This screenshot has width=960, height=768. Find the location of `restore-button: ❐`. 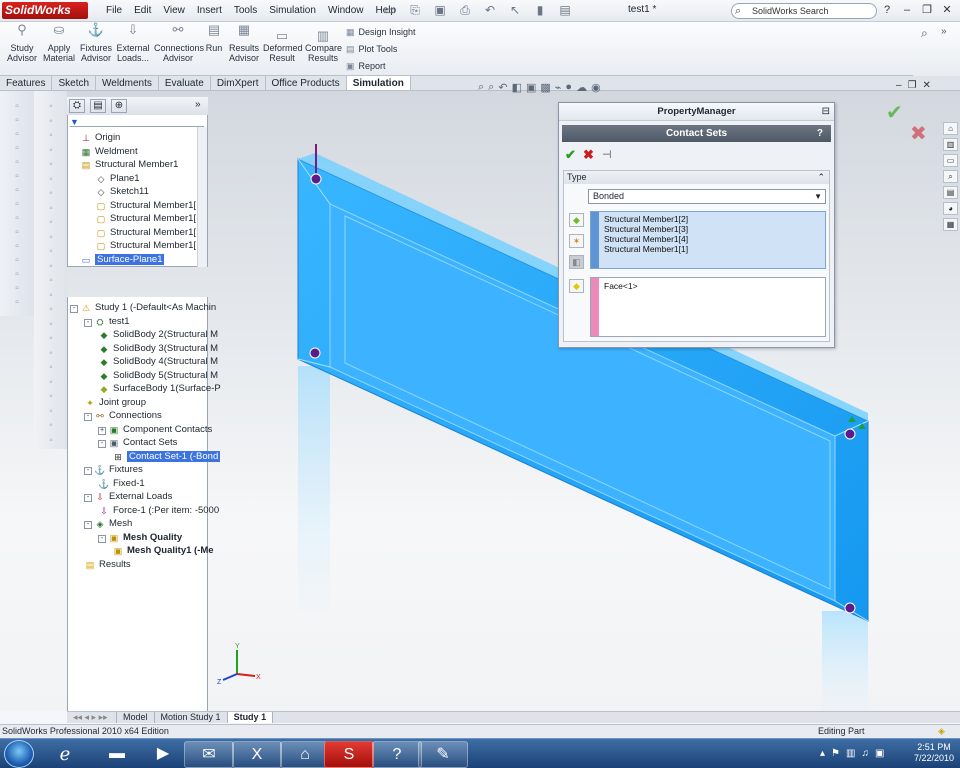

restore-button: ❐ is located at coordinates (927, 10).